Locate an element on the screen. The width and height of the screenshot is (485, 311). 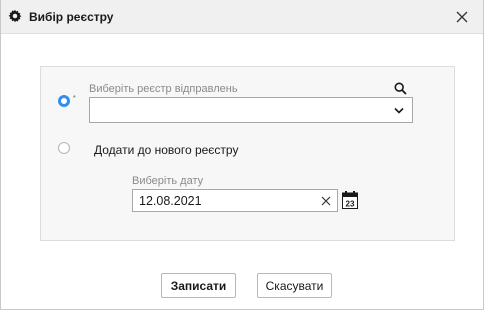
new-registry-radio is located at coordinates (64, 148).